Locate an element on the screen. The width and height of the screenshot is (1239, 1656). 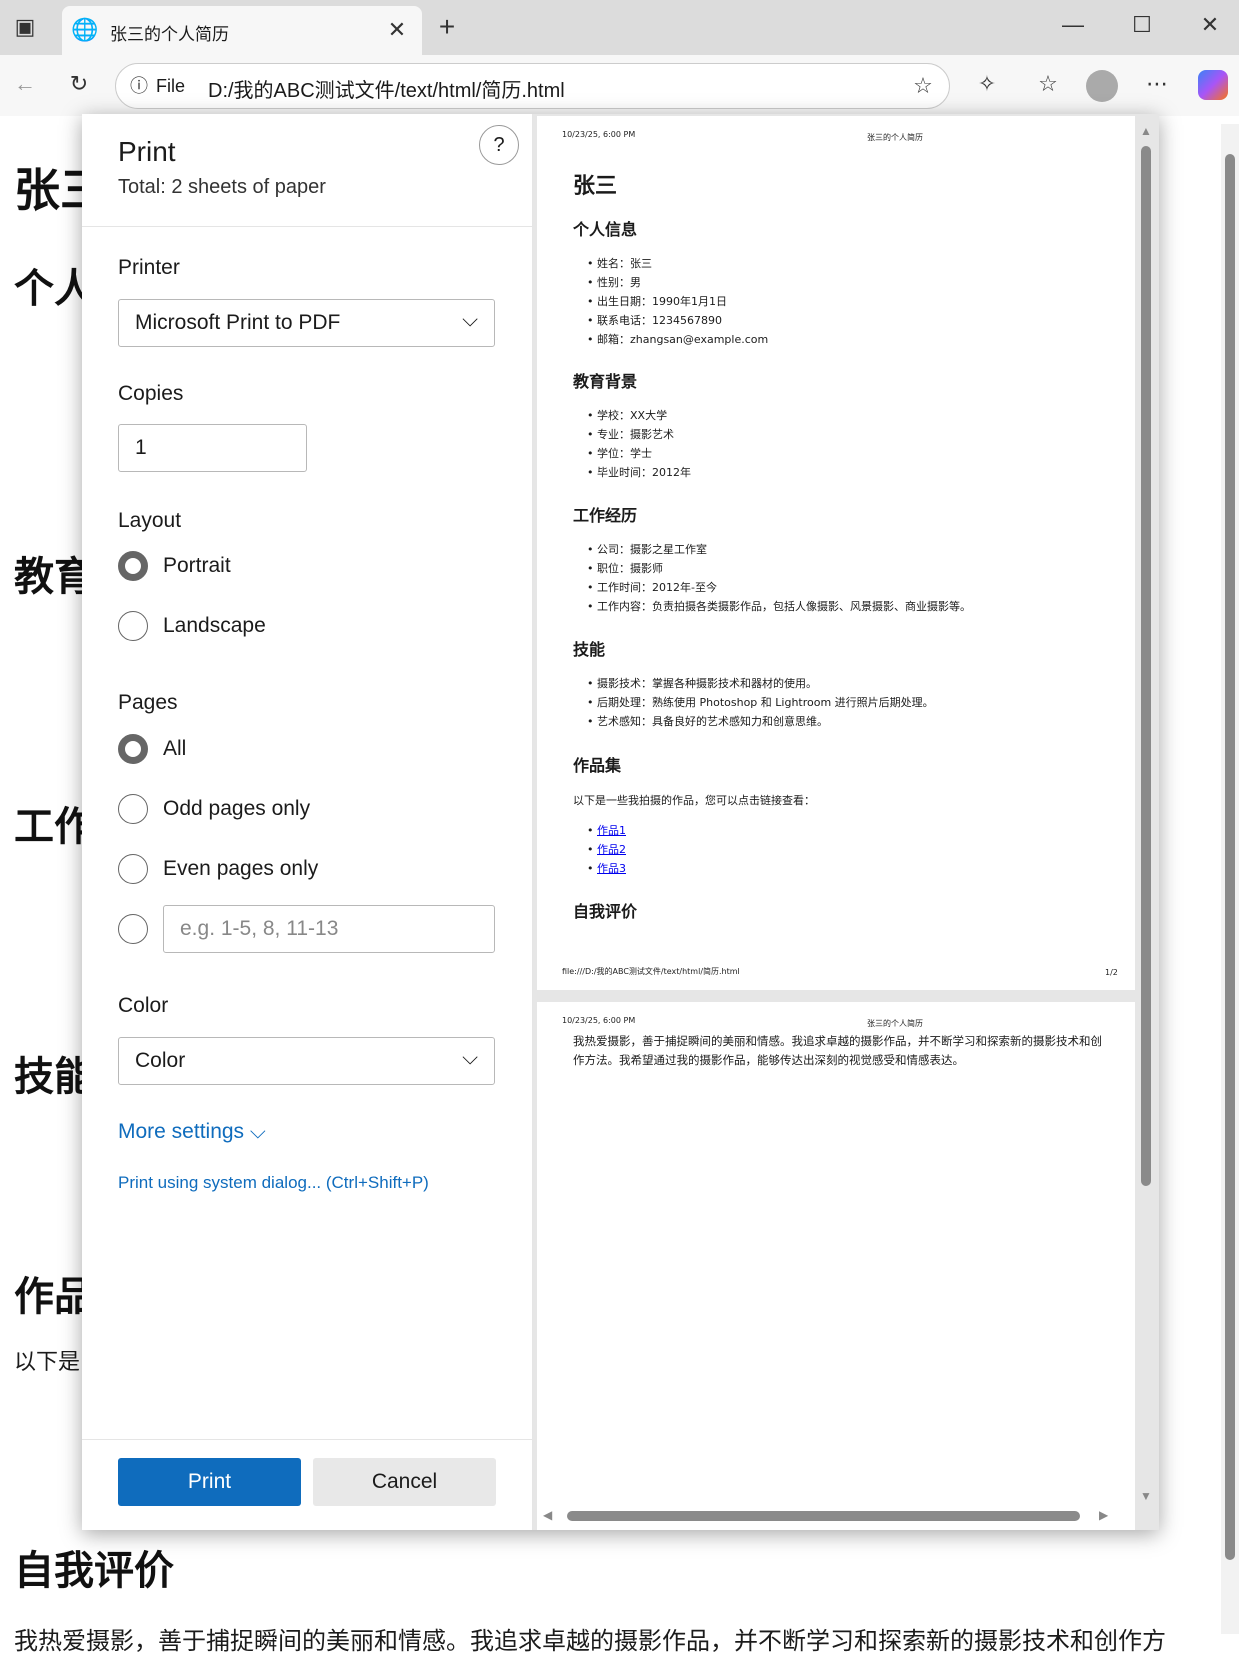
scroll-left-icon: ◀ is located at coordinates (547, 1515).